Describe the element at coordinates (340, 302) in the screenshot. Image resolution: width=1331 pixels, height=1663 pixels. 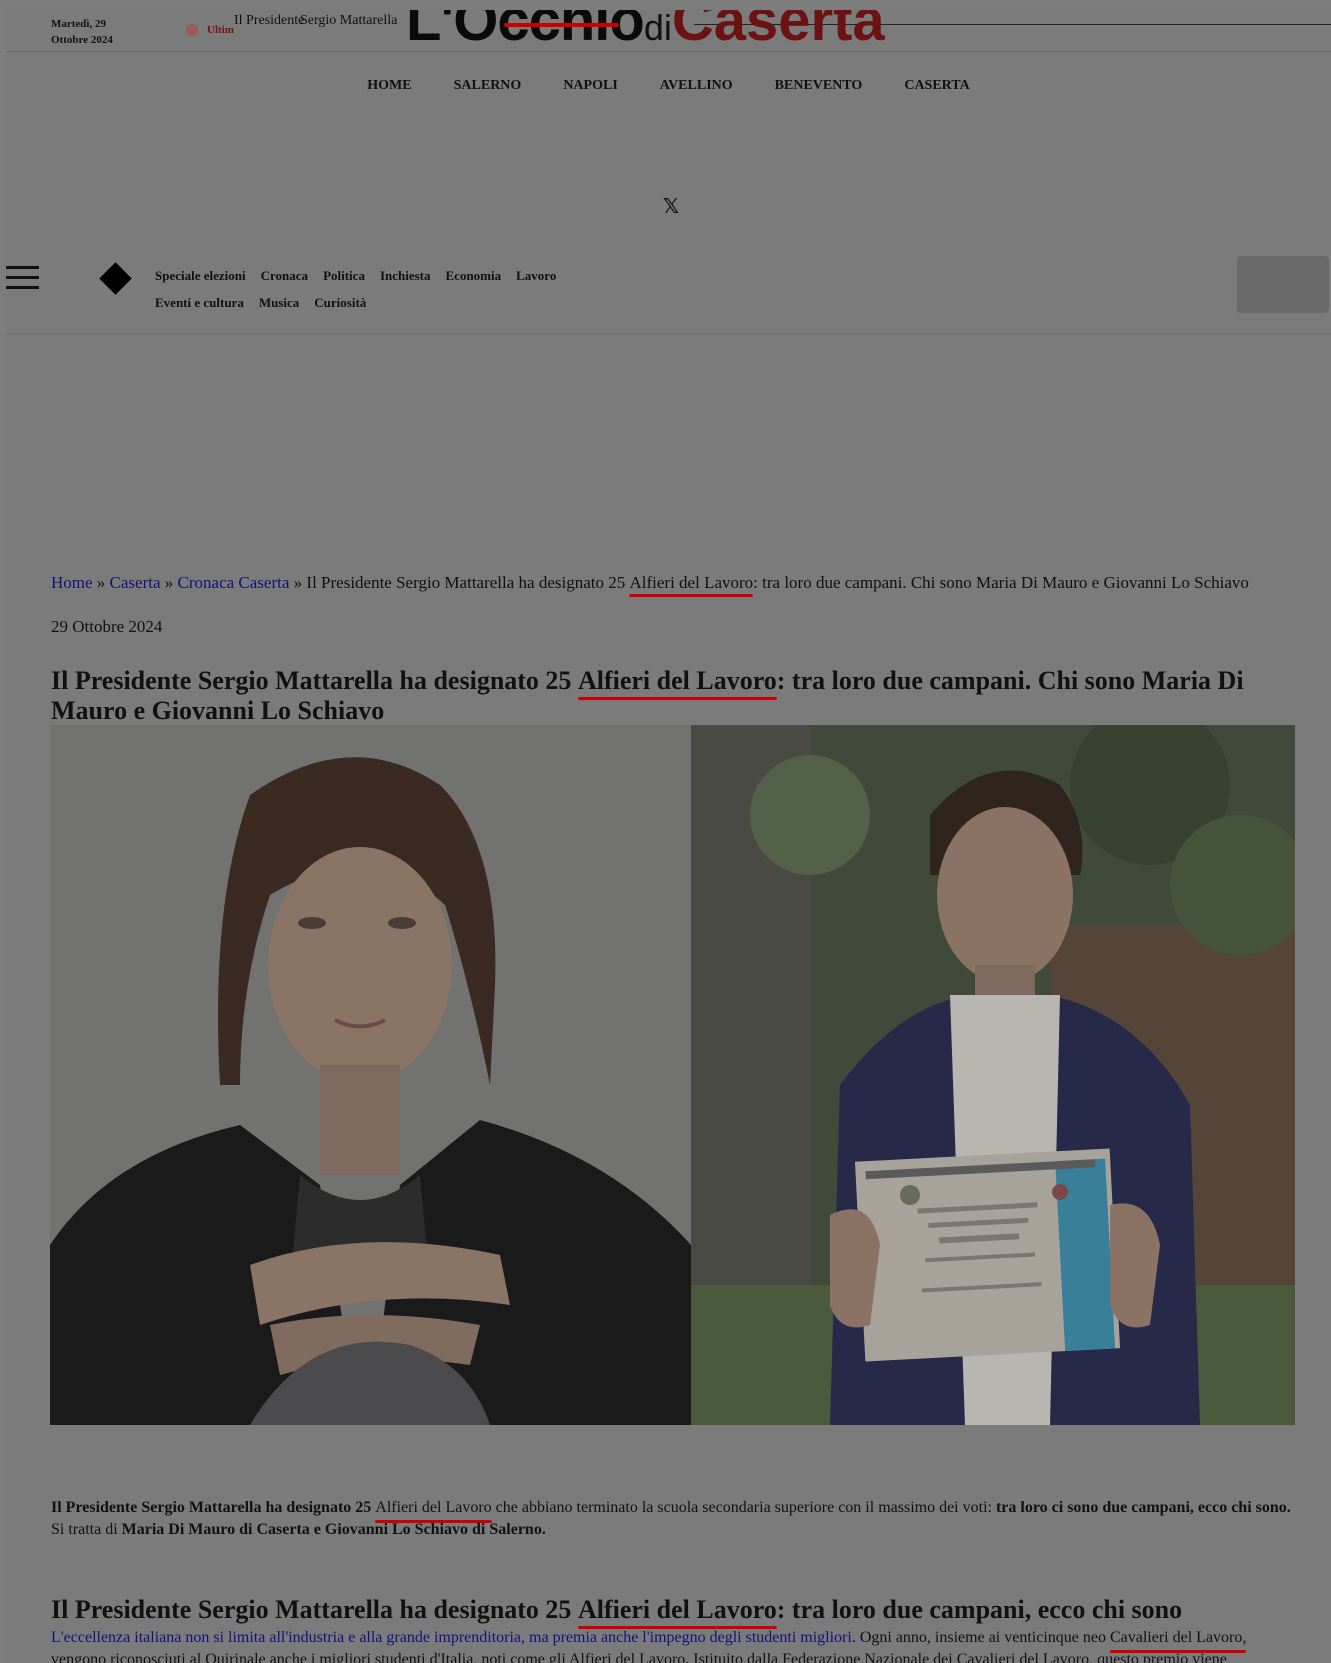
I see `cat-curiosita: Curiosità` at that location.